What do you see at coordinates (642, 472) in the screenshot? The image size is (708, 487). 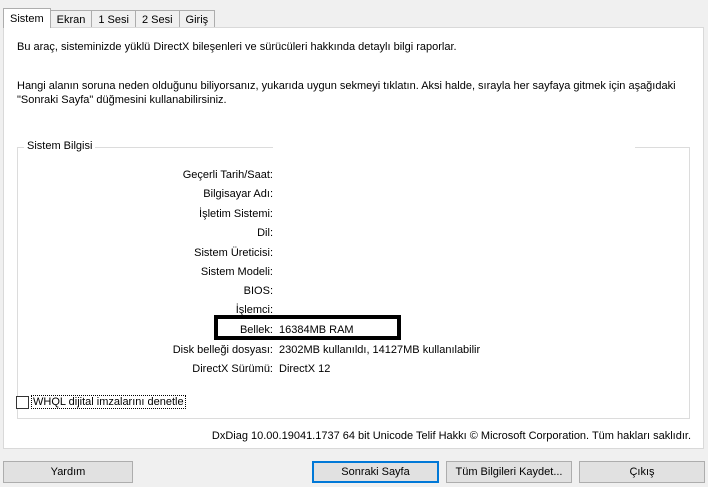 I see `exit-button: Çıkış` at bounding box center [642, 472].